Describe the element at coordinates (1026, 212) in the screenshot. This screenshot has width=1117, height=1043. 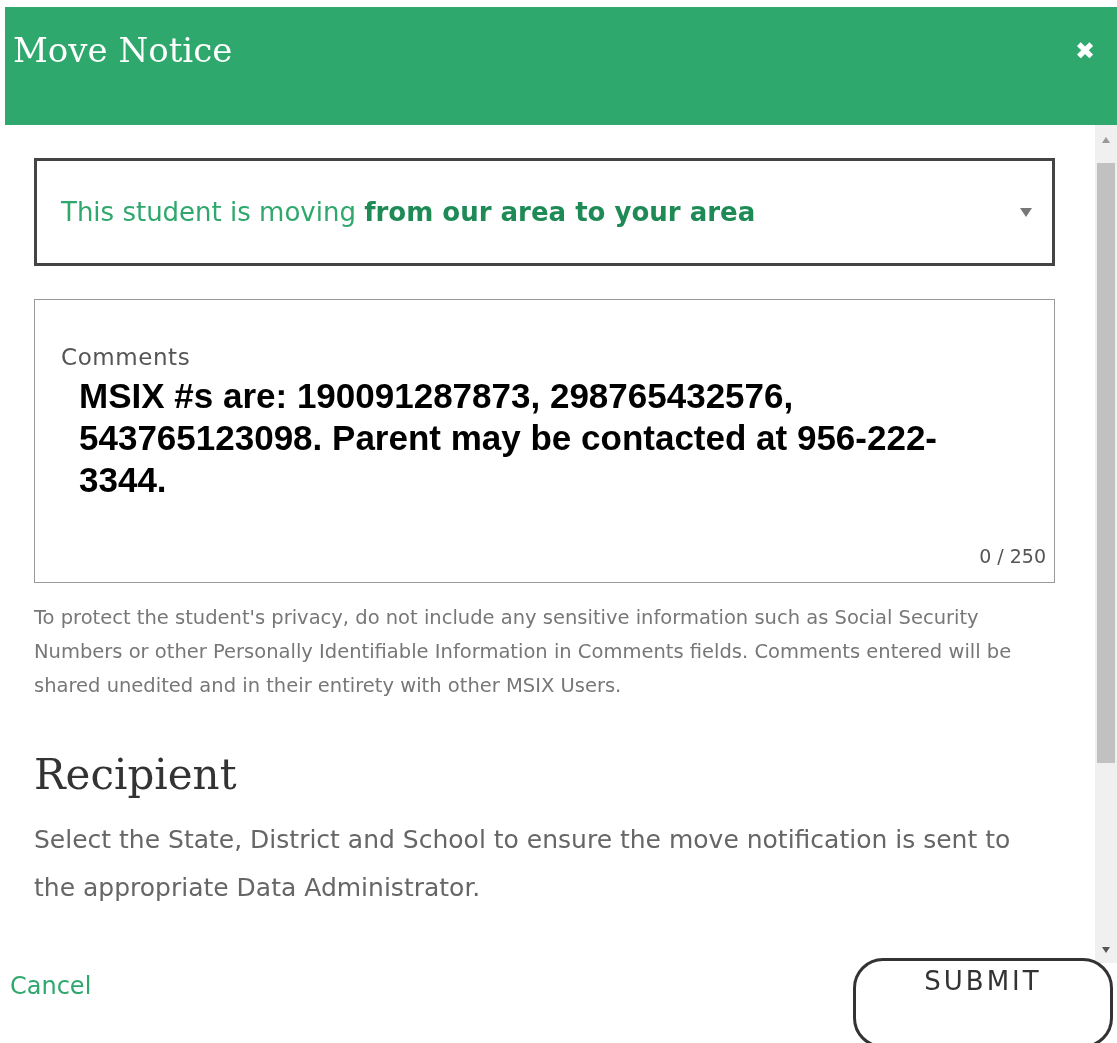
I see `caret-icon` at that location.